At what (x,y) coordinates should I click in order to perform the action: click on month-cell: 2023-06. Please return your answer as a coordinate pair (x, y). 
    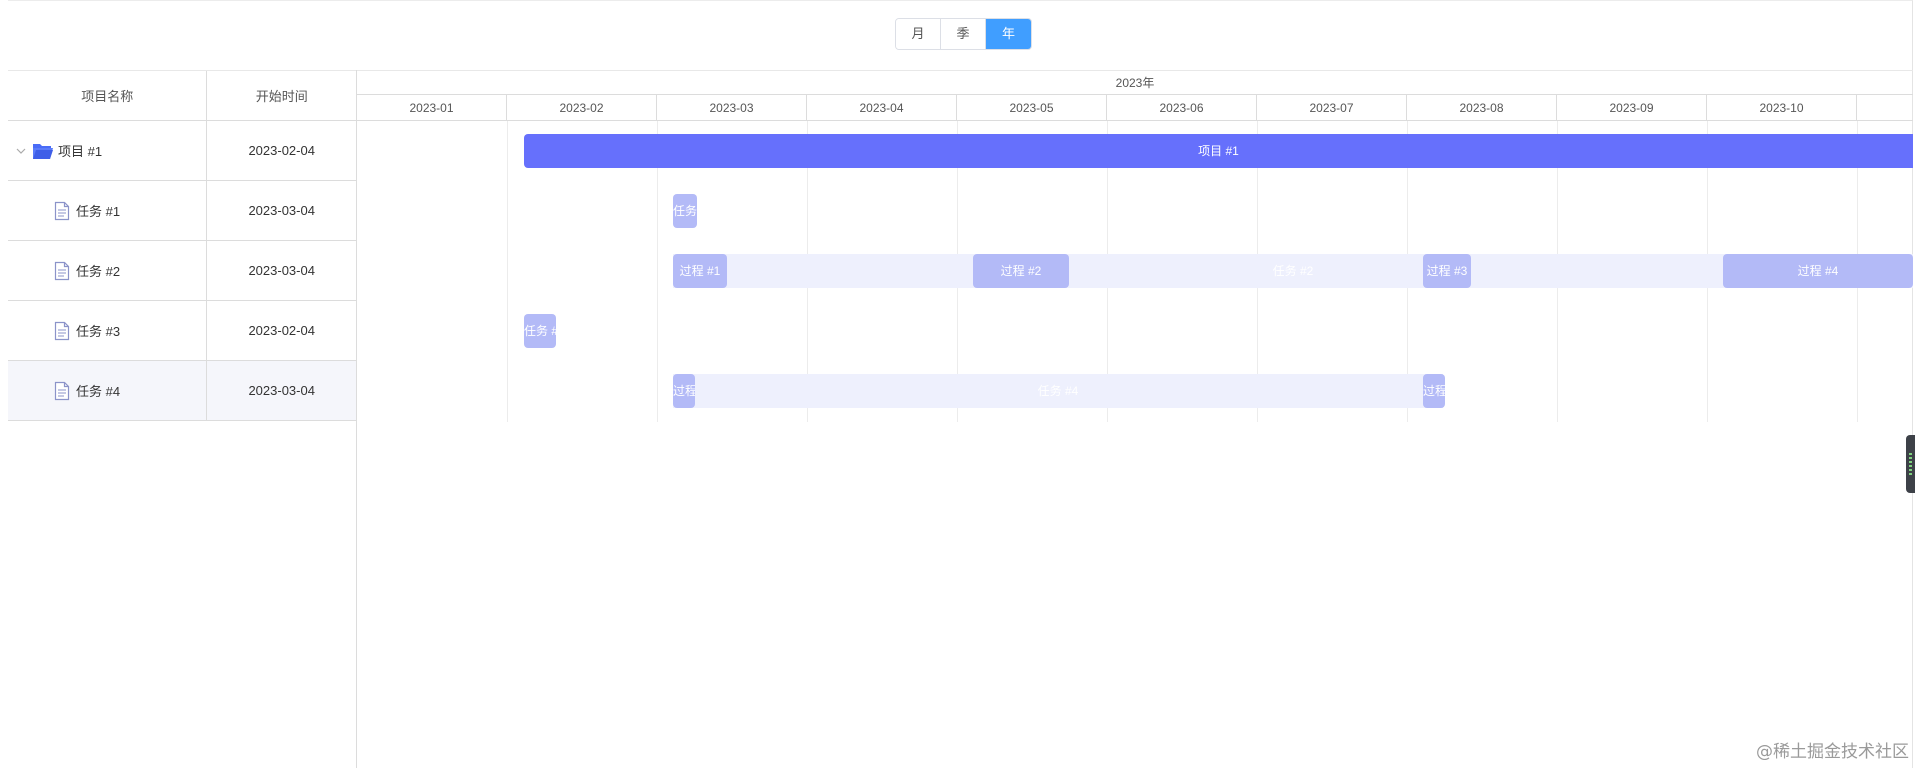
    Looking at the image, I should click on (1182, 108).